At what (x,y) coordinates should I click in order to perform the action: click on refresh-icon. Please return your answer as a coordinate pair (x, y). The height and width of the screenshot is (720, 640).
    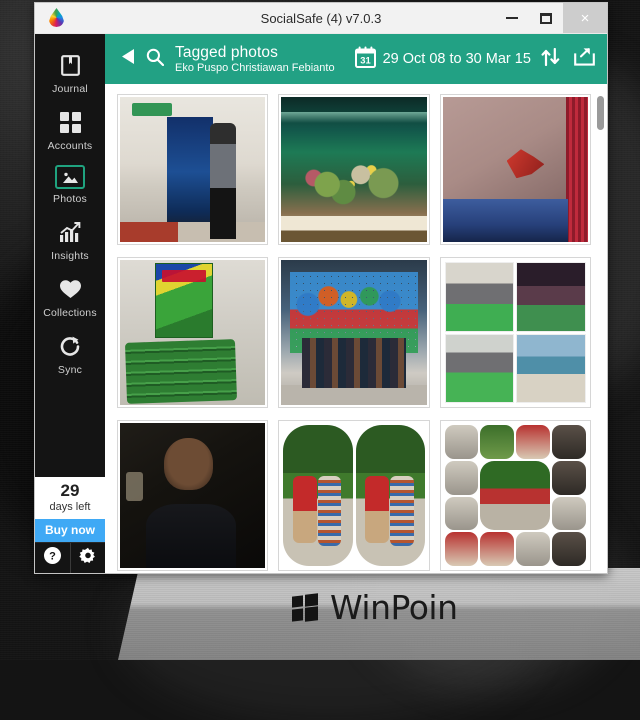
    Looking at the image, I should click on (70, 346).